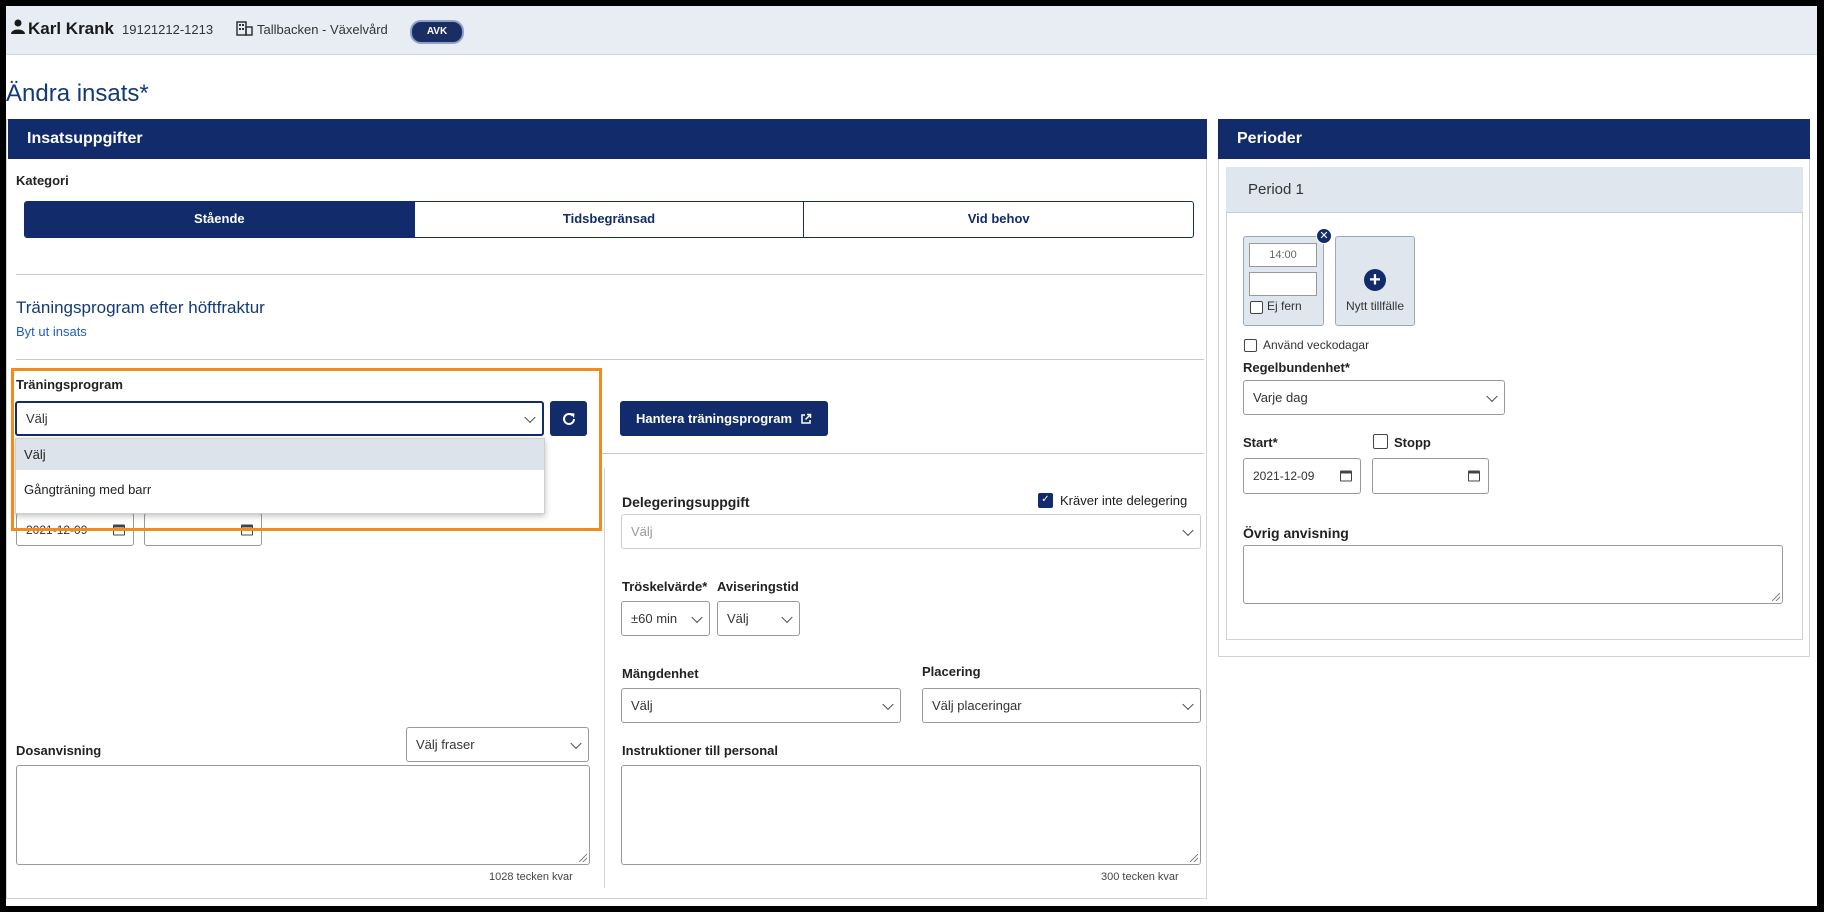  What do you see at coordinates (1296, 367) in the screenshot?
I see `regularity-label: Regelbundenhet*` at bounding box center [1296, 367].